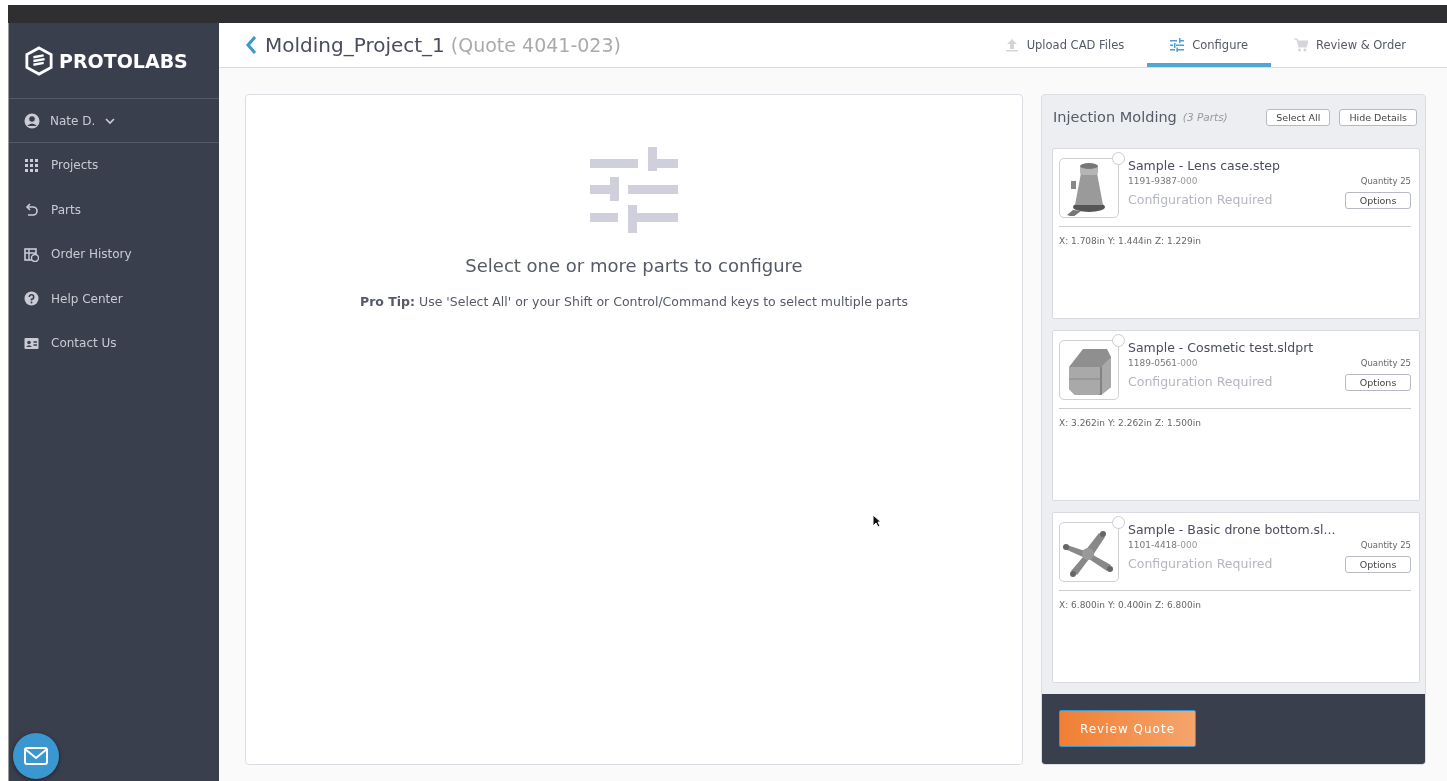 This screenshot has width=1447, height=781. I want to click on help-icon, so click(31, 299).